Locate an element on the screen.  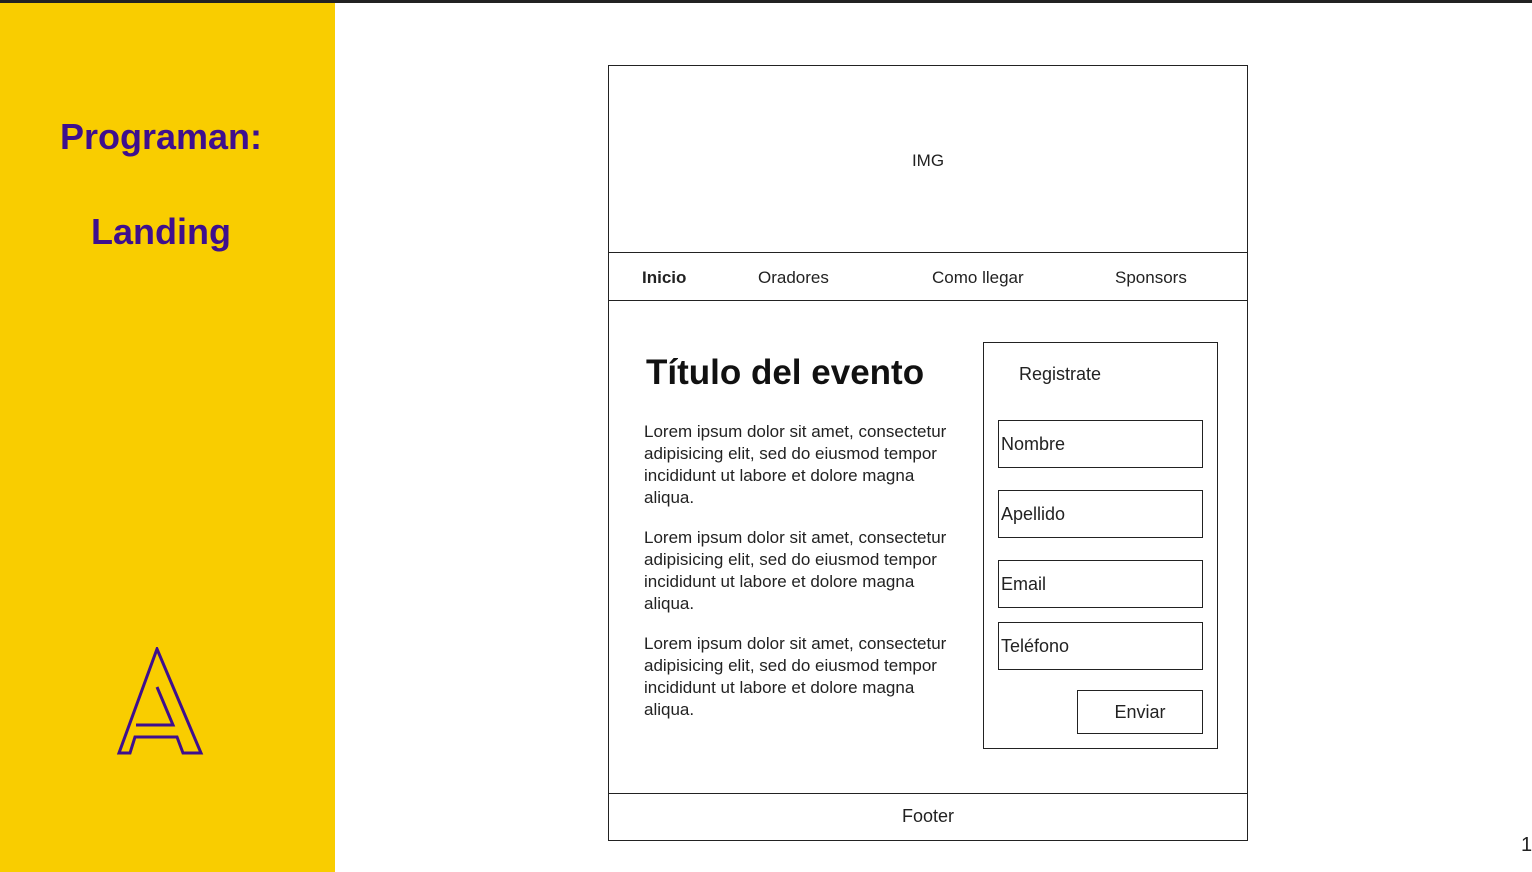
slide-title-line2: Landing is located at coordinates (161, 231).